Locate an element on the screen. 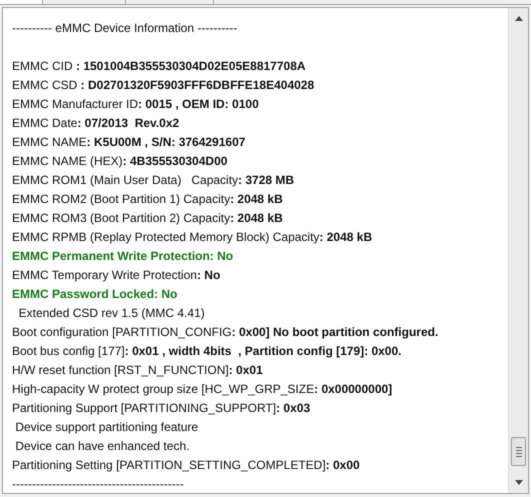 The height and width of the screenshot is (497, 531). info-line: Extended CSD rev 1.5 (MMC 4.41) is located at coordinates (111, 313).